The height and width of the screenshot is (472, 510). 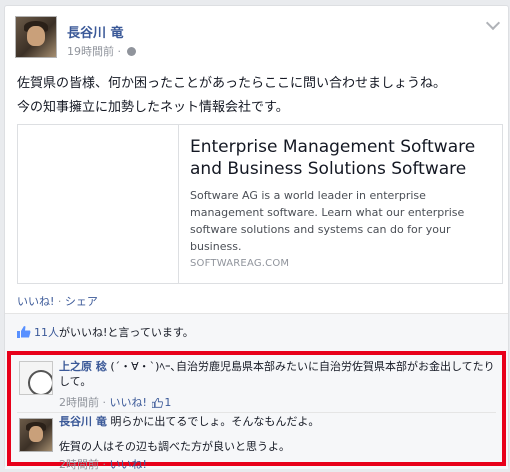 I want to click on comment-author: 上之原 稔, so click(x=83, y=366).